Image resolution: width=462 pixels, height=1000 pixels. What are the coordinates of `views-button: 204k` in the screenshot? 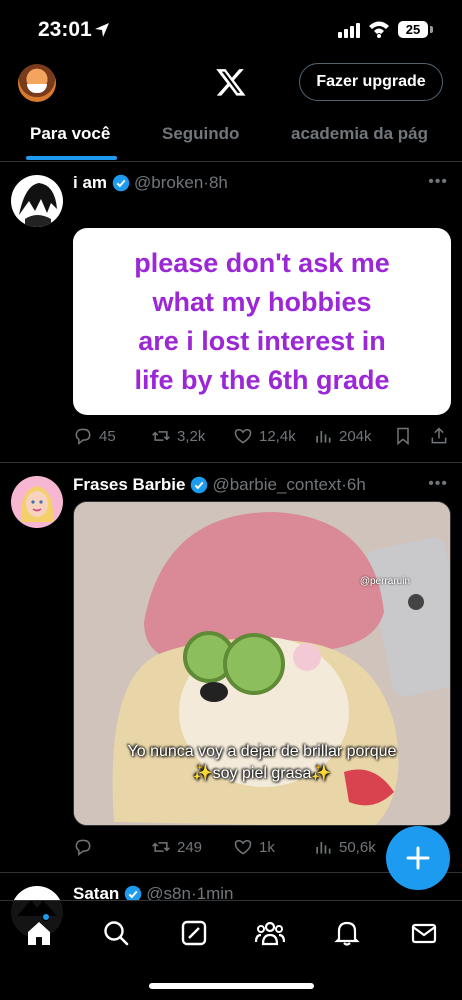 It's located at (342, 436).